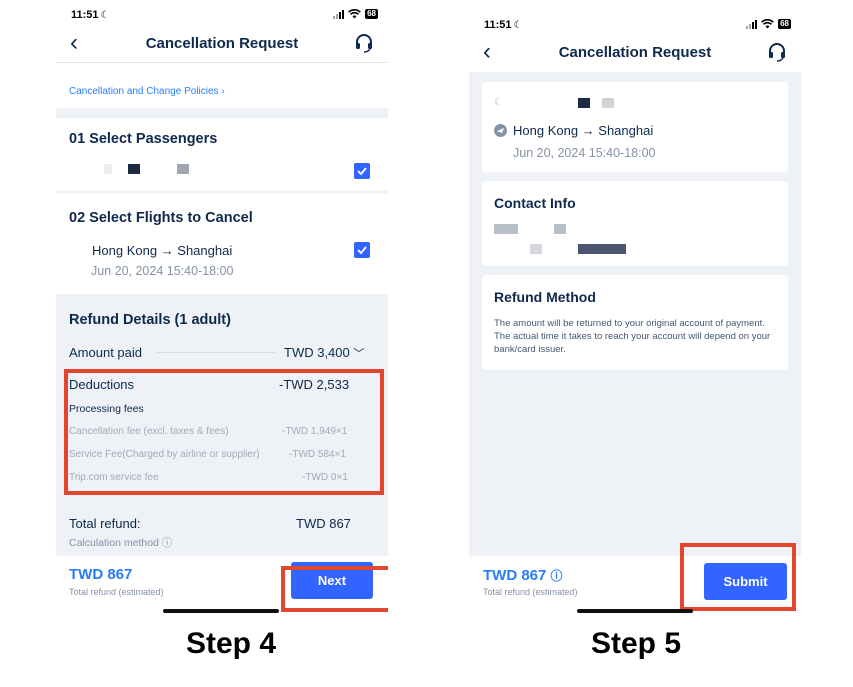 The height and width of the screenshot is (687, 853). Describe the element at coordinates (161, 218) in the screenshot. I see `flights-section-title: 02 Select Flights to Cancel` at that location.